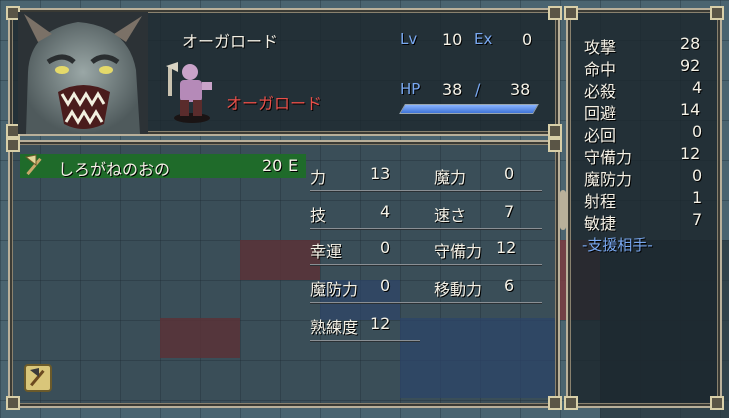 This screenshot has height=418, width=729. I want to click on combat-value: 4, so click(697, 87).